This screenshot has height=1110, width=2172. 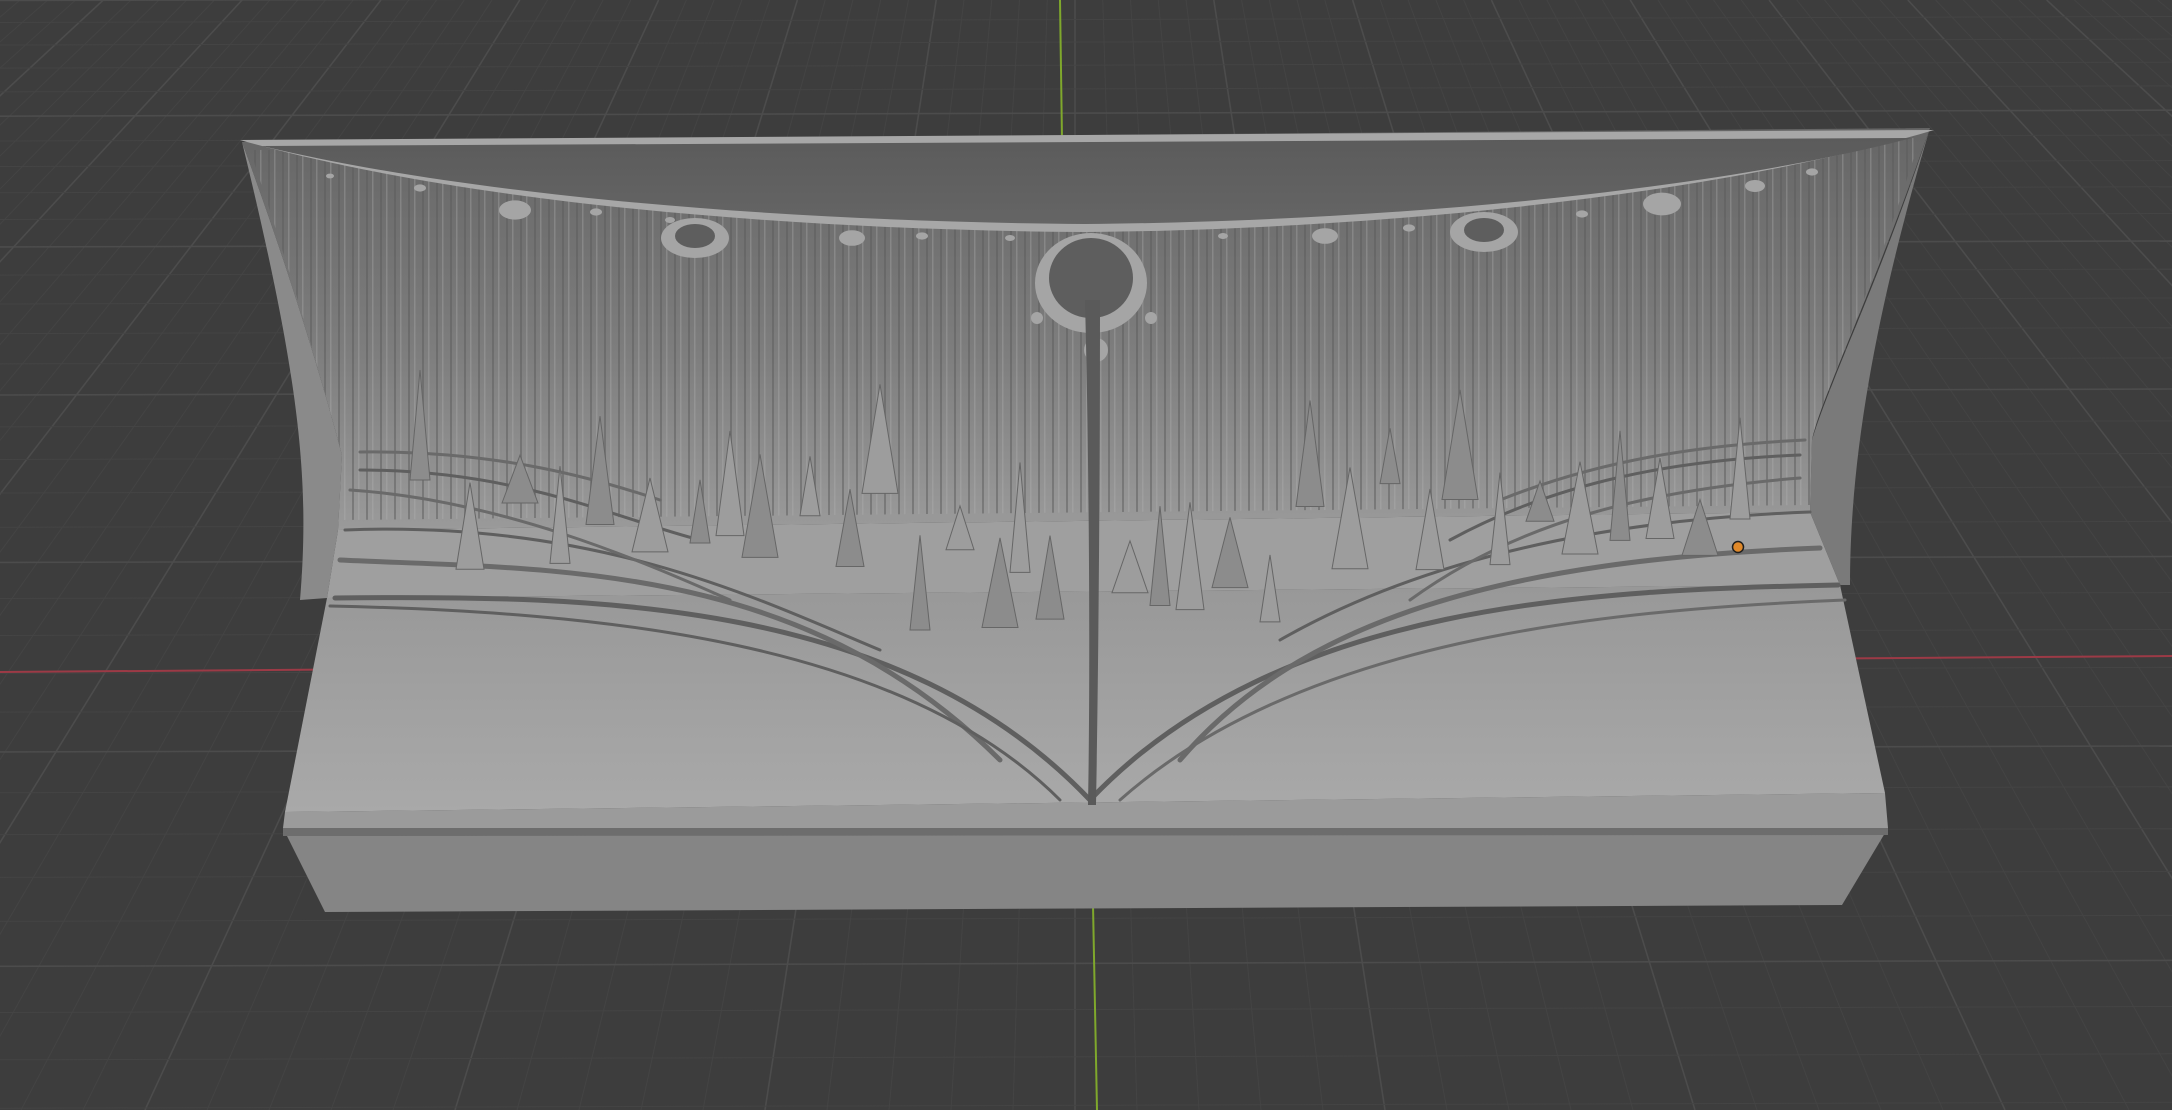 What do you see at coordinates (1085, 870) in the screenshot?
I see `base-front-face` at bounding box center [1085, 870].